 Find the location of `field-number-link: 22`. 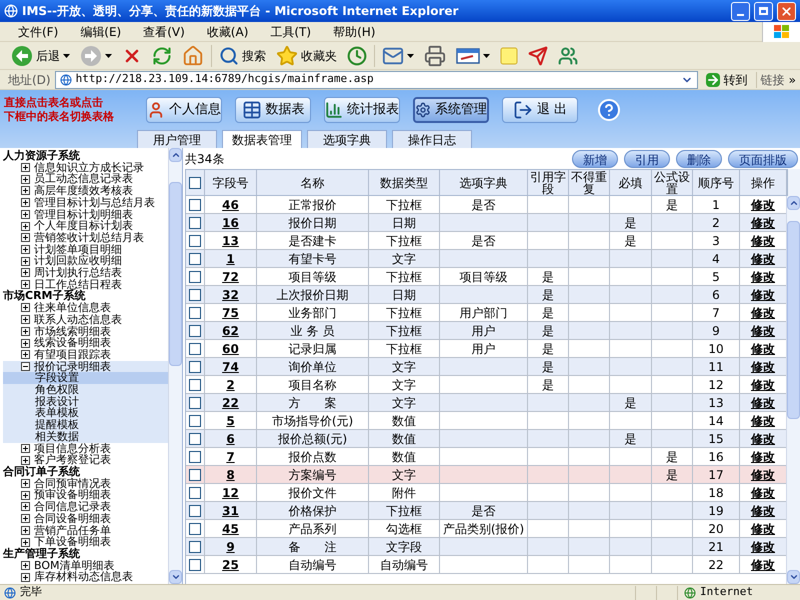

field-number-link: 22 is located at coordinates (230, 403).